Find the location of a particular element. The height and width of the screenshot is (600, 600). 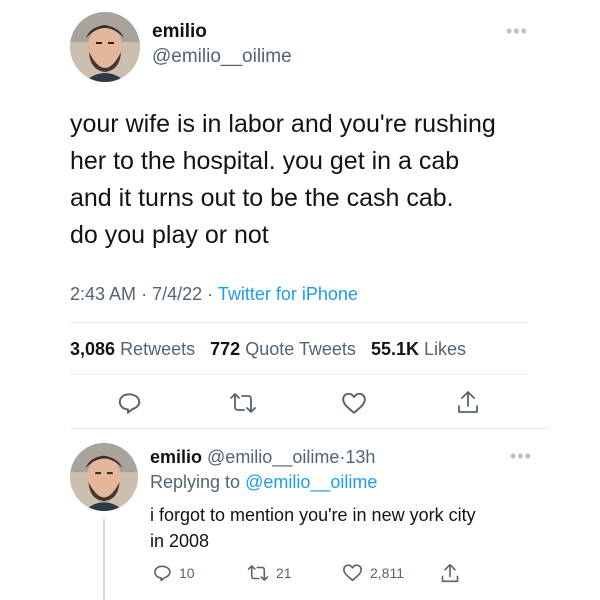

replying-to-label: Replying to is located at coordinates (195, 482).